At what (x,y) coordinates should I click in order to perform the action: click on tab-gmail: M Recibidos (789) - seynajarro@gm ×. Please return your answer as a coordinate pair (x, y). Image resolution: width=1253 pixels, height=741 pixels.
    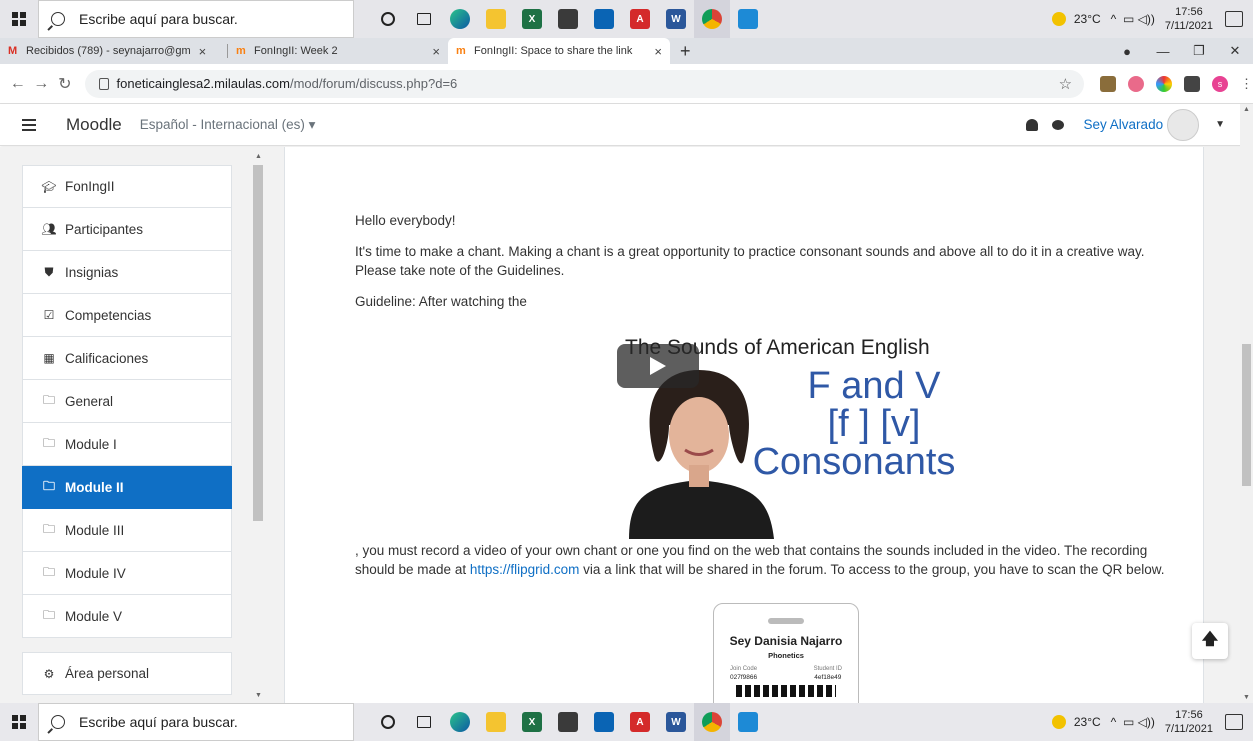
    Looking at the image, I should click on (114, 51).